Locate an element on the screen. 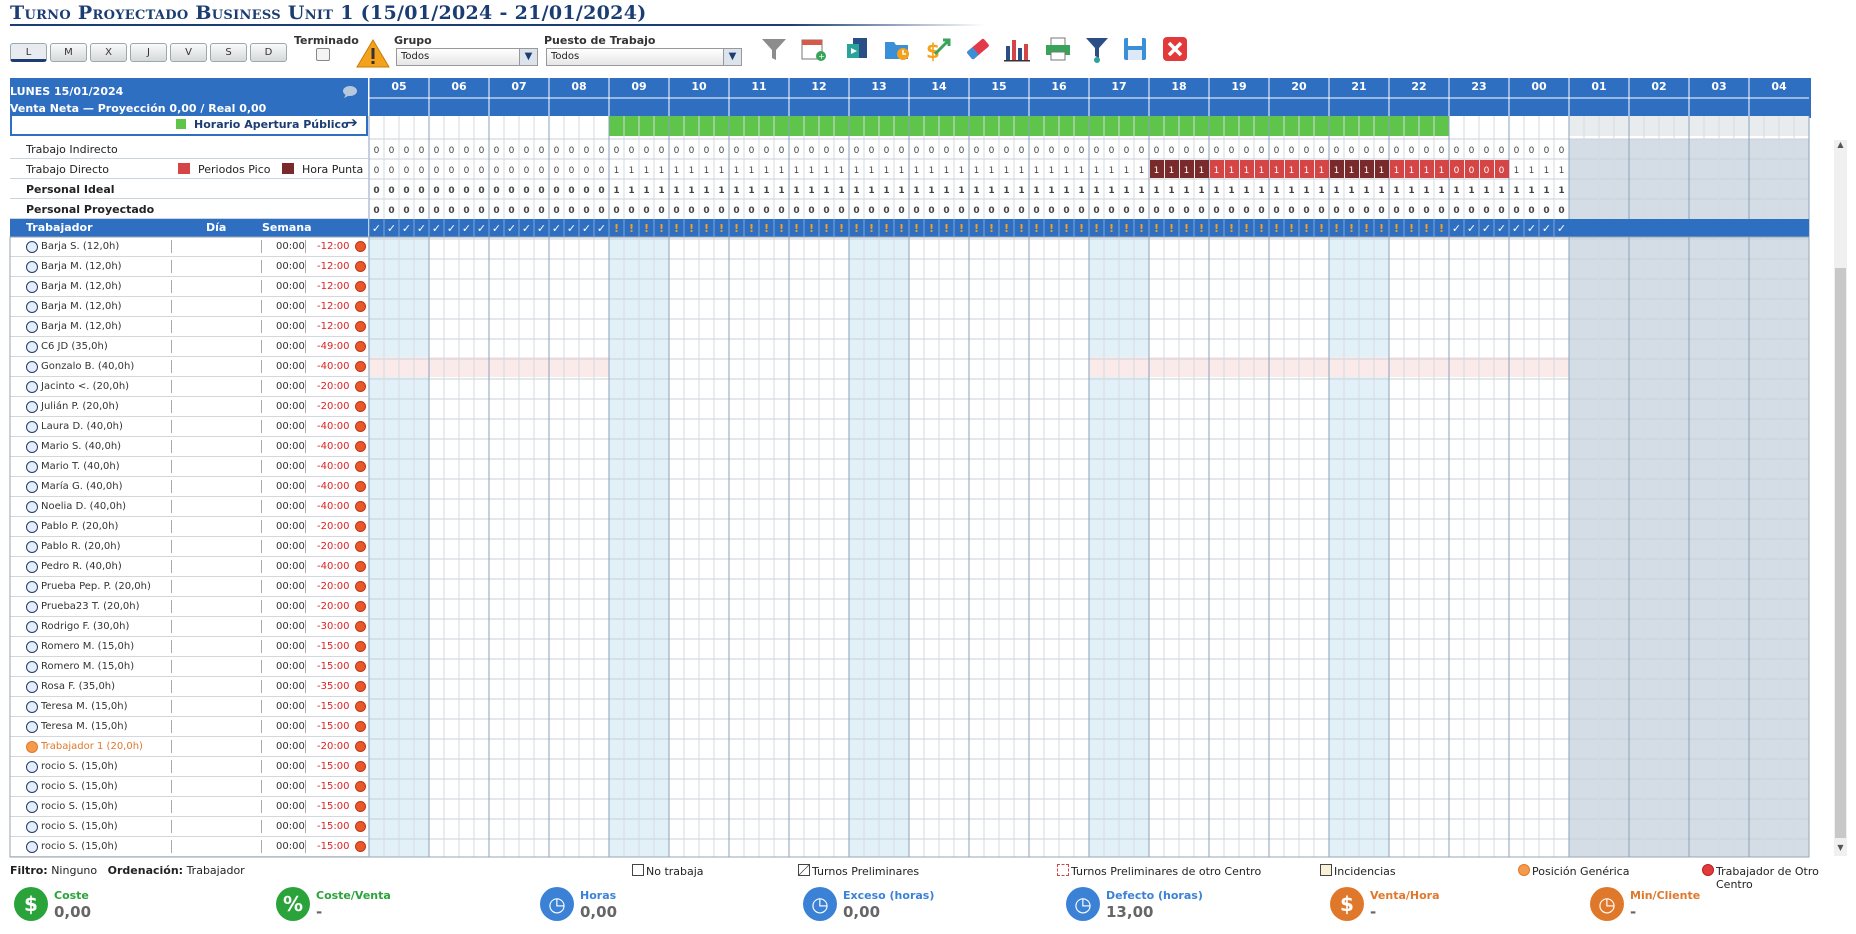 Image resolution: width=1856 pixels, height=934 pixels. arrow-right-icon: ➔ is located at coordinates (352, 123).